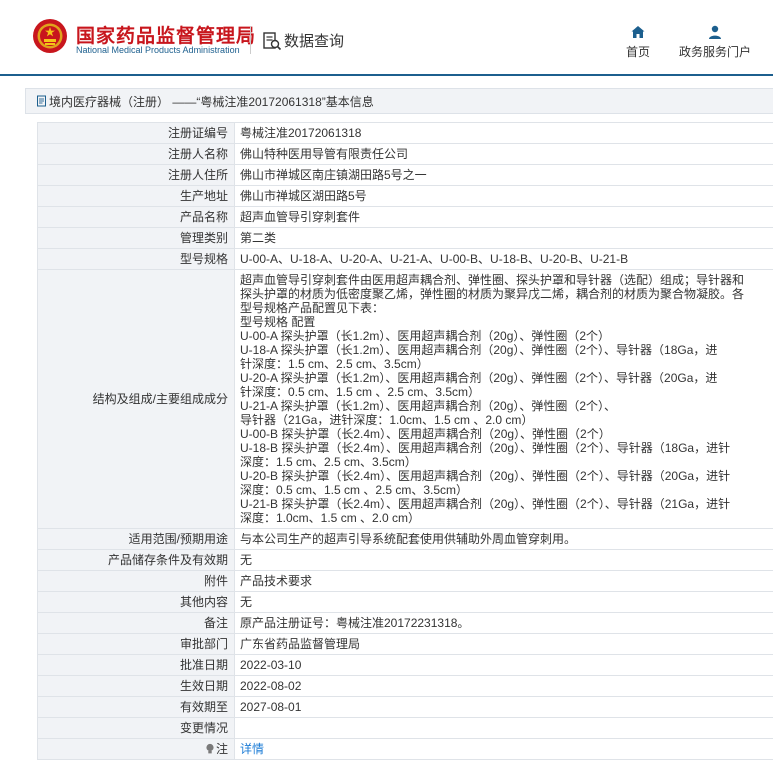  Describe the element at coordinates (354, 490) in the screenshot. I see `structure-line: 深度：0.5 cm、1.5 cm 、2.5 cm、3.5cm）` at that location.